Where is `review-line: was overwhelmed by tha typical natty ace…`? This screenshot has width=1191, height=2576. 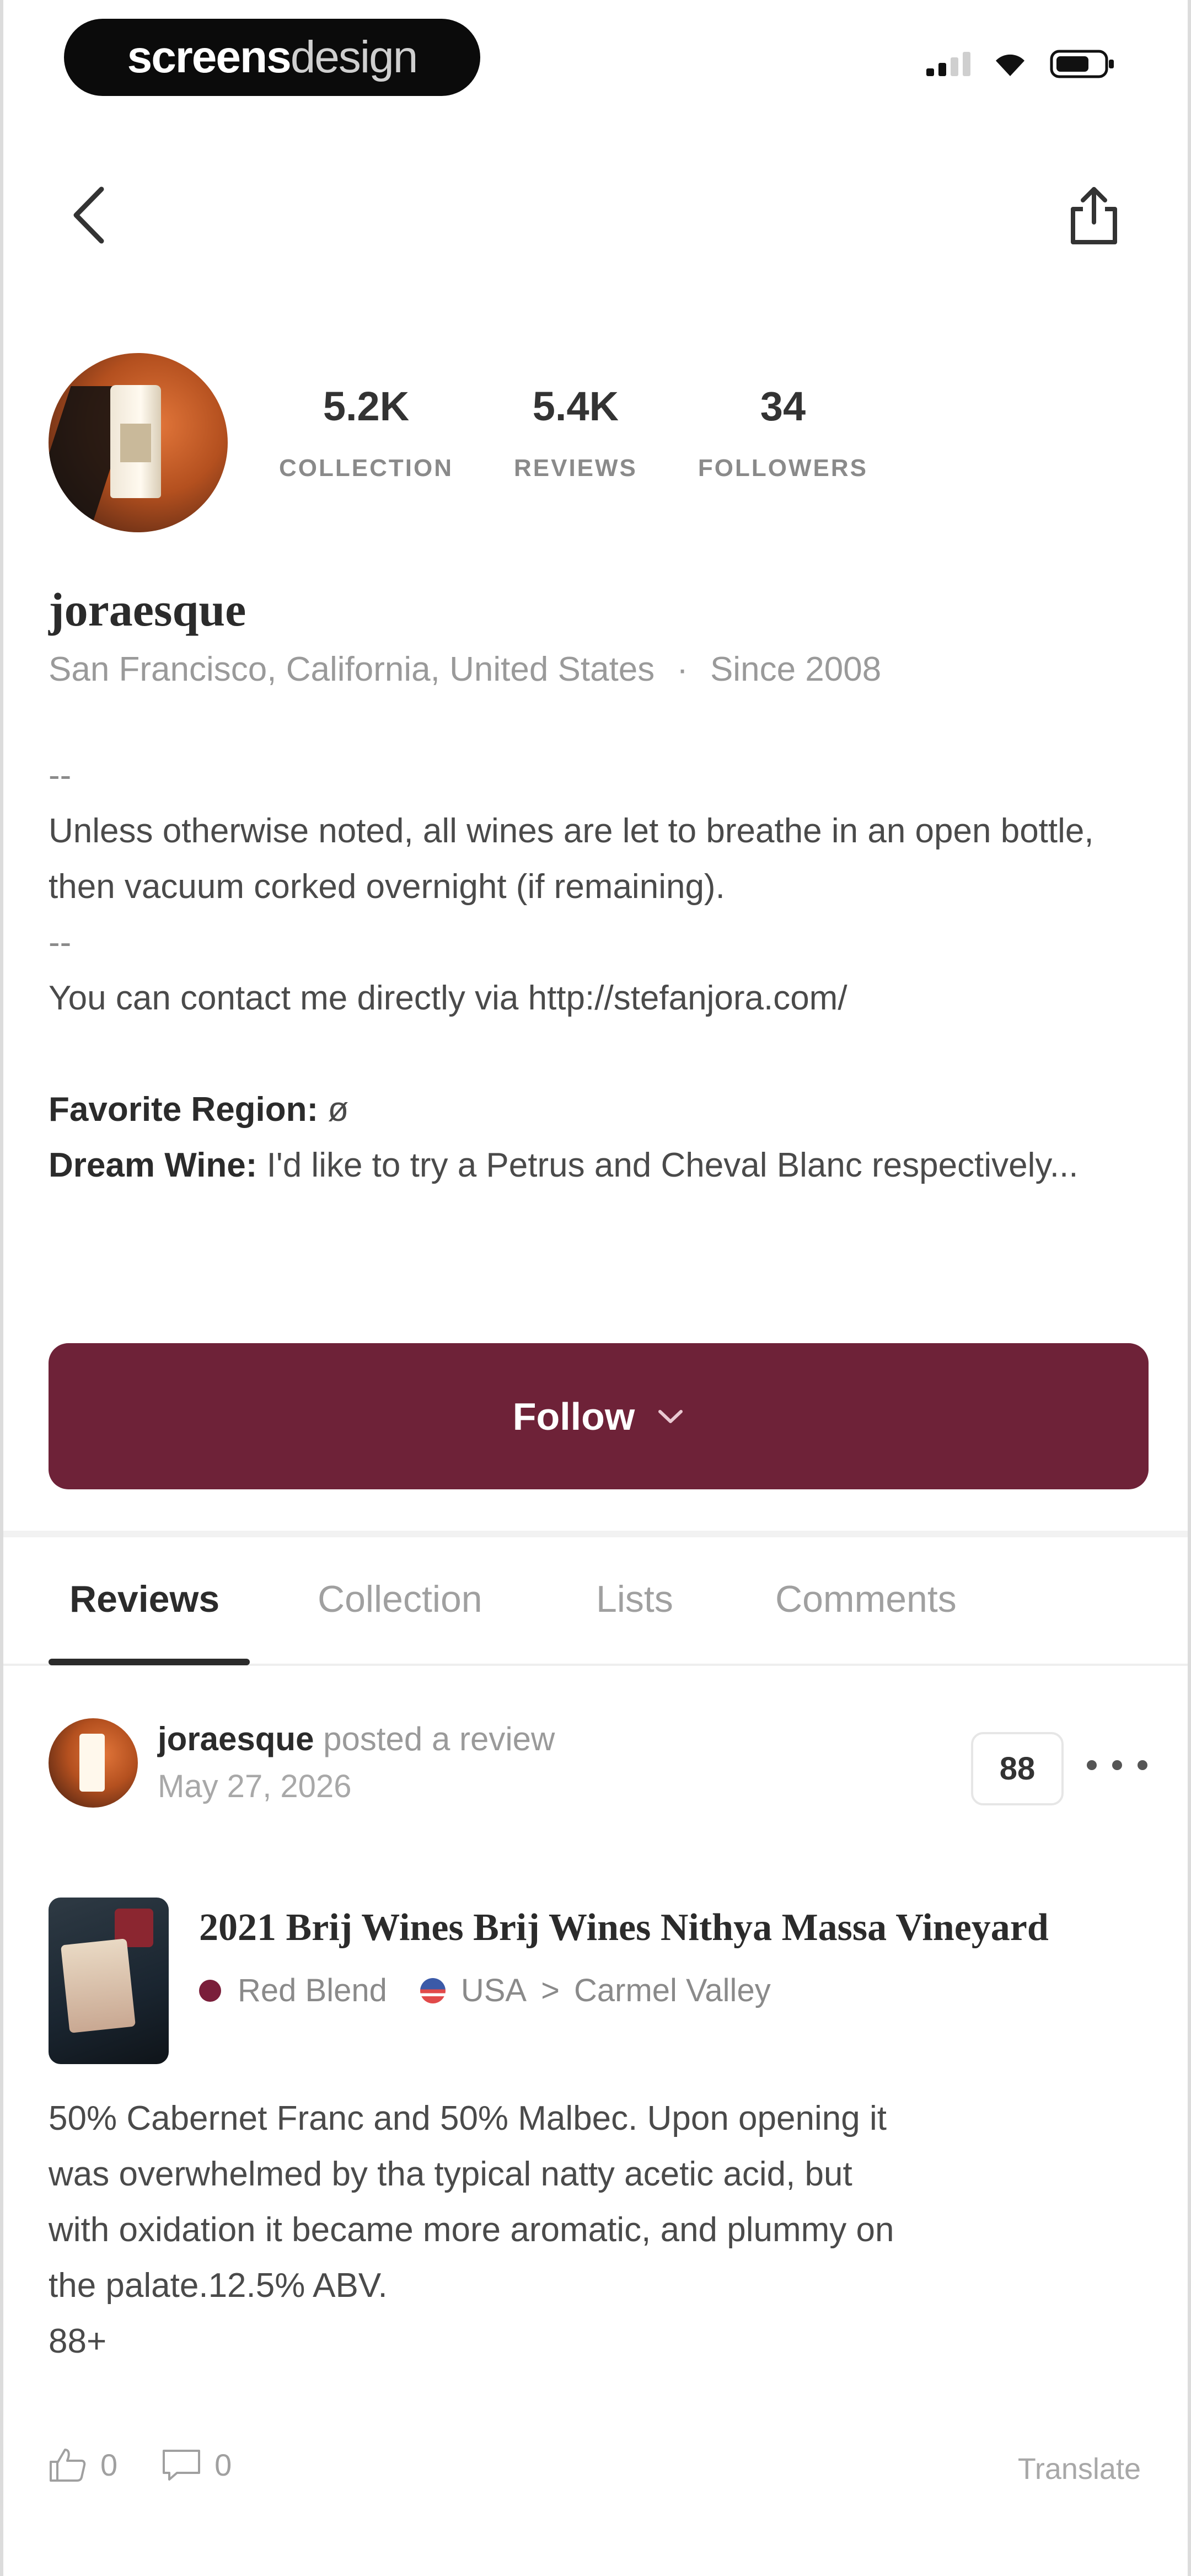 review-line: was overwhelmed by tha typical natty ace… is located at coordinates (450, 2174).